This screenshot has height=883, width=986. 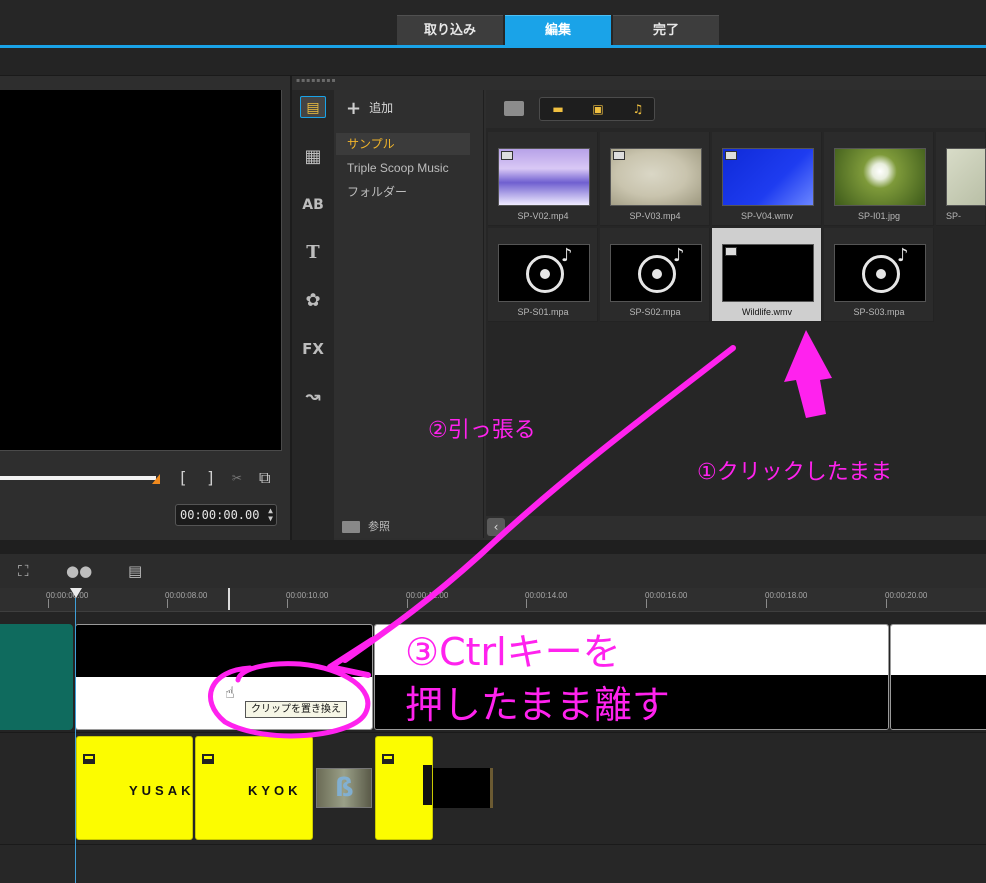 I want to click on media-filter-group: ▬ ▣ ♫, so click(x=597, y=109).